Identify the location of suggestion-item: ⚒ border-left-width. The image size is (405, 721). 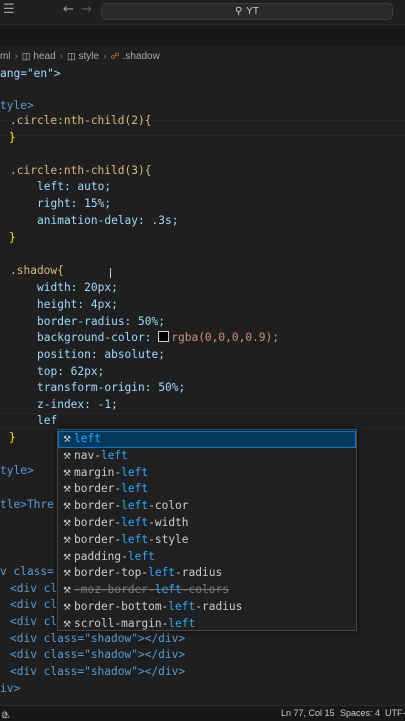
(207, 523).